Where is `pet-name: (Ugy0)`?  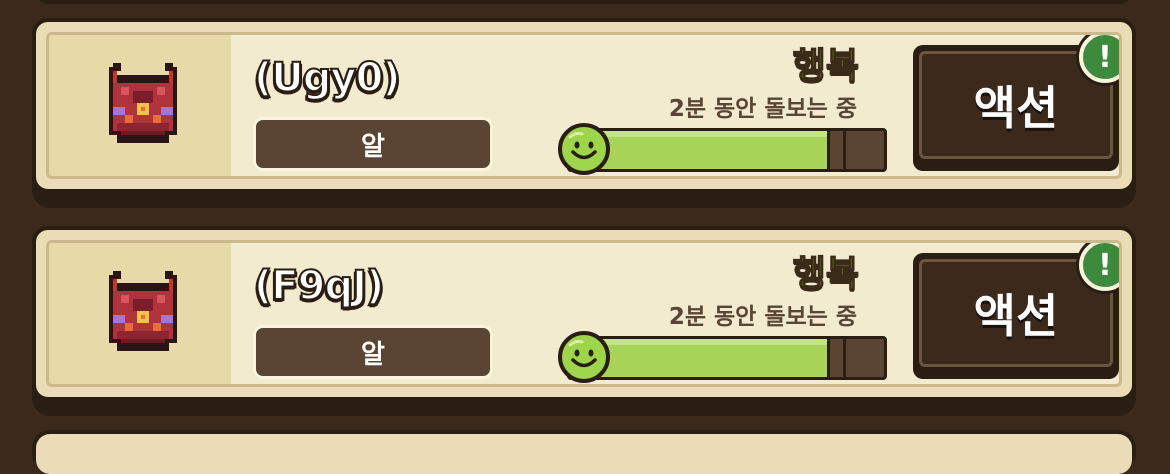
pet-name: (Ugy0) is located at coordinates (327, 78).